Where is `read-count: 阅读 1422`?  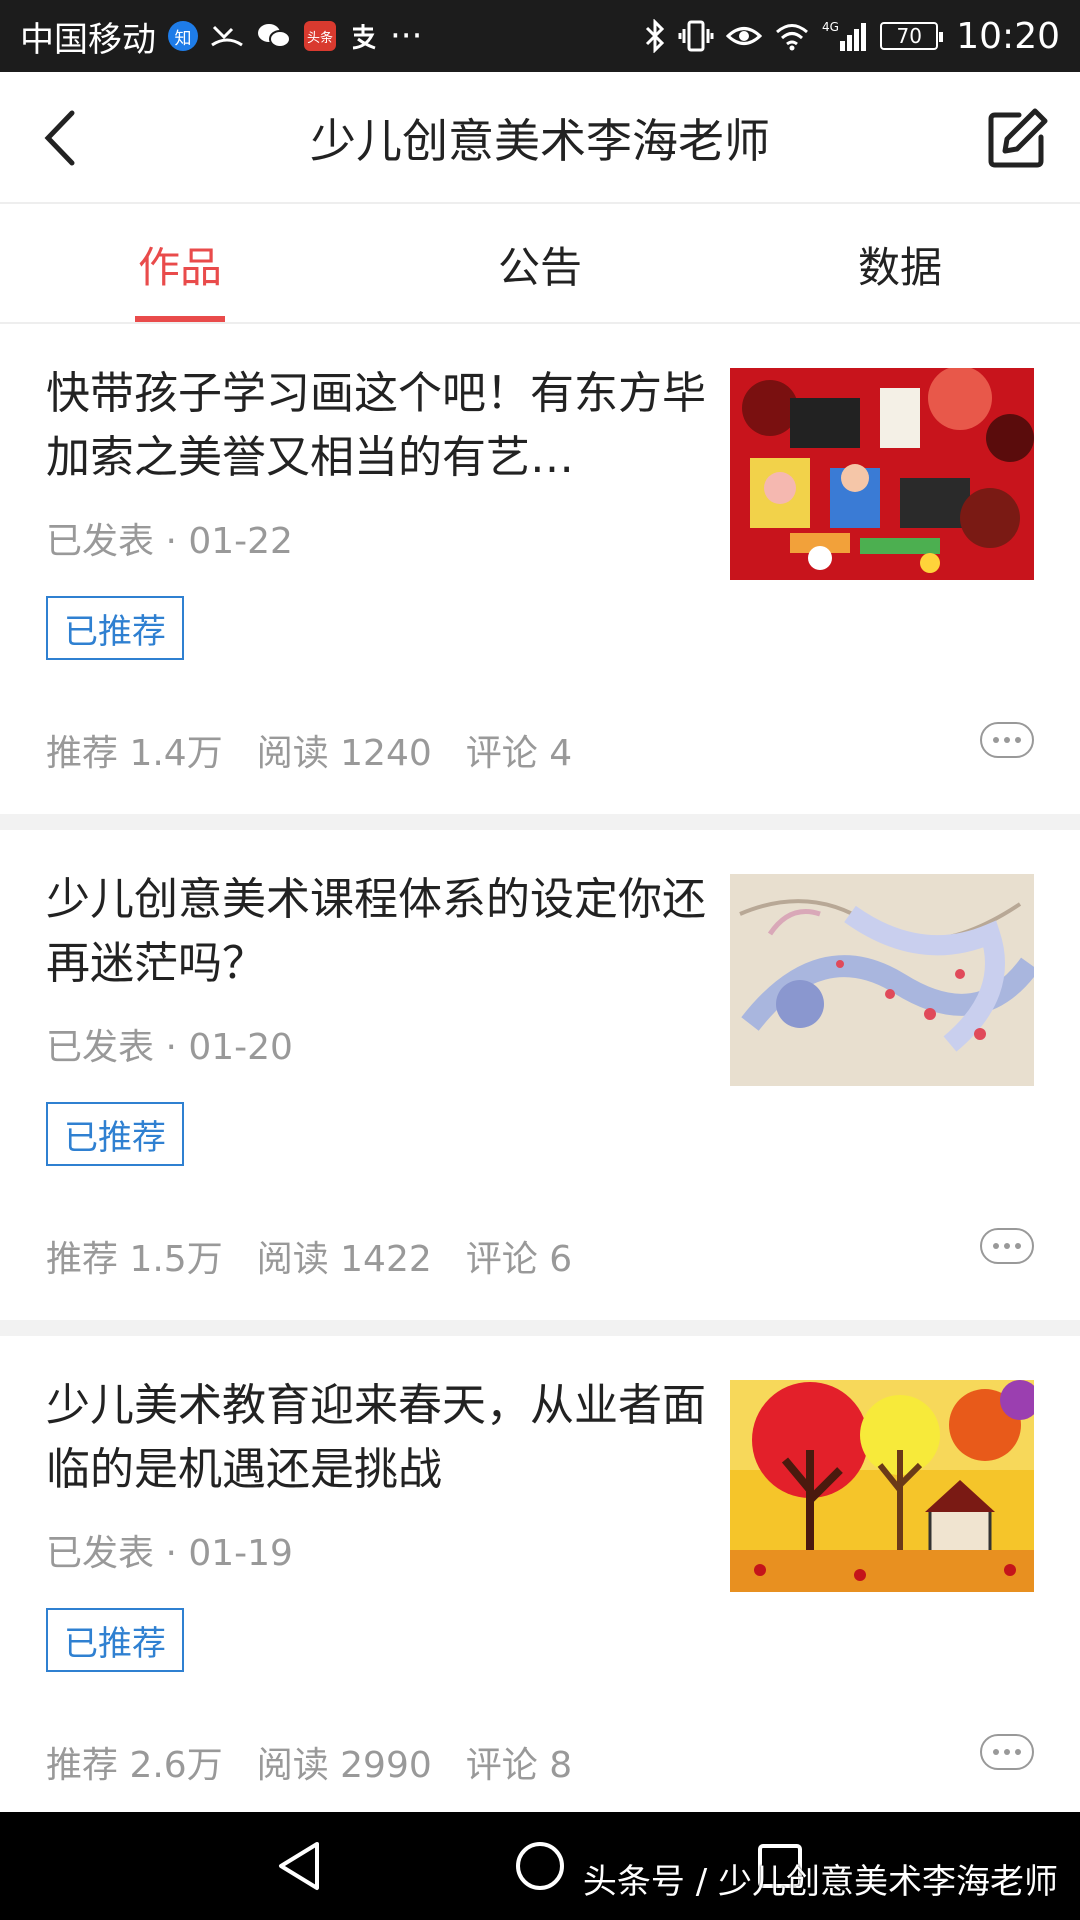
read-count: 阅读 1422 is located at coordinates (344, 1259).